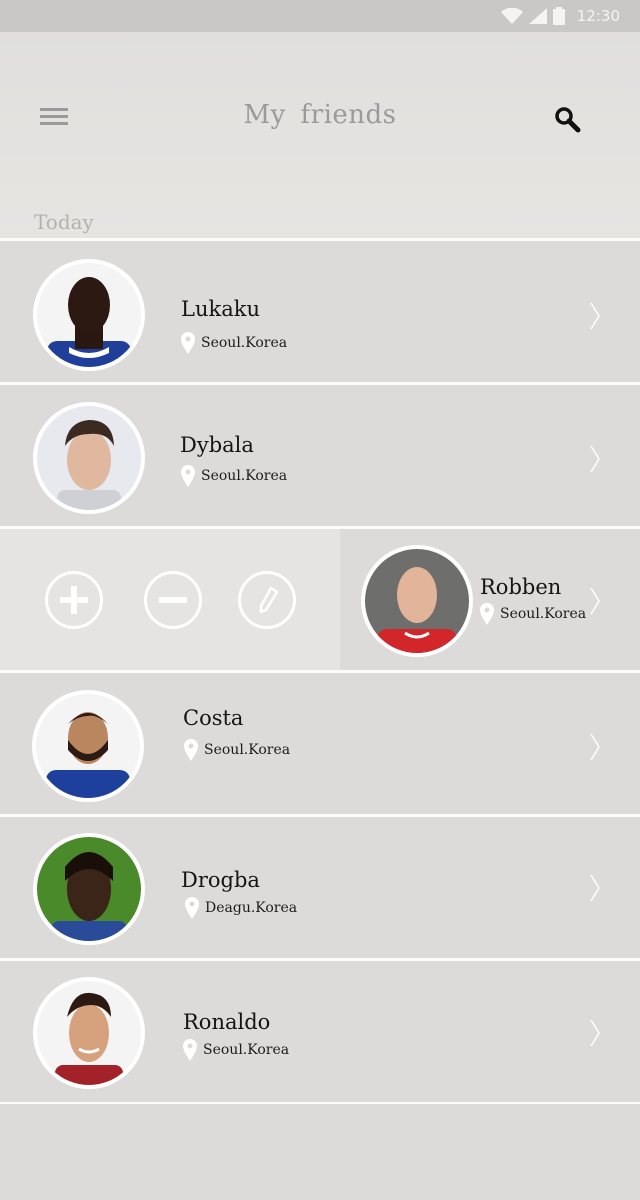 The image size is (640, 1200). Describe the element at coordinates (217, 445) in the screenshot. I see `friend-name: Dybala` at that location.